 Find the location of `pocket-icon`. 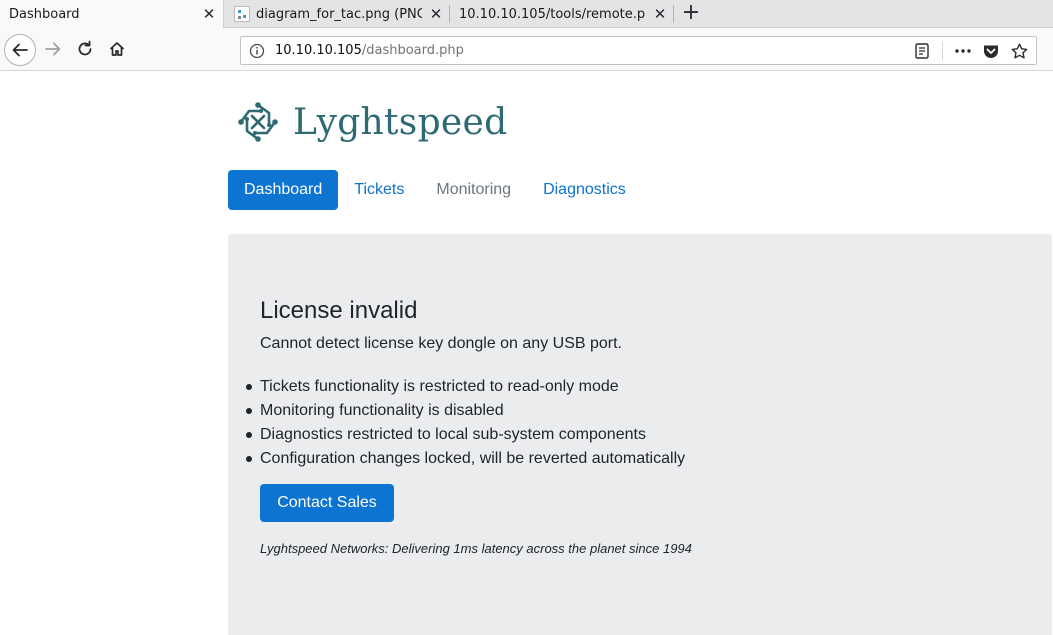

pocket-icon is located at coordinates (991, 51).